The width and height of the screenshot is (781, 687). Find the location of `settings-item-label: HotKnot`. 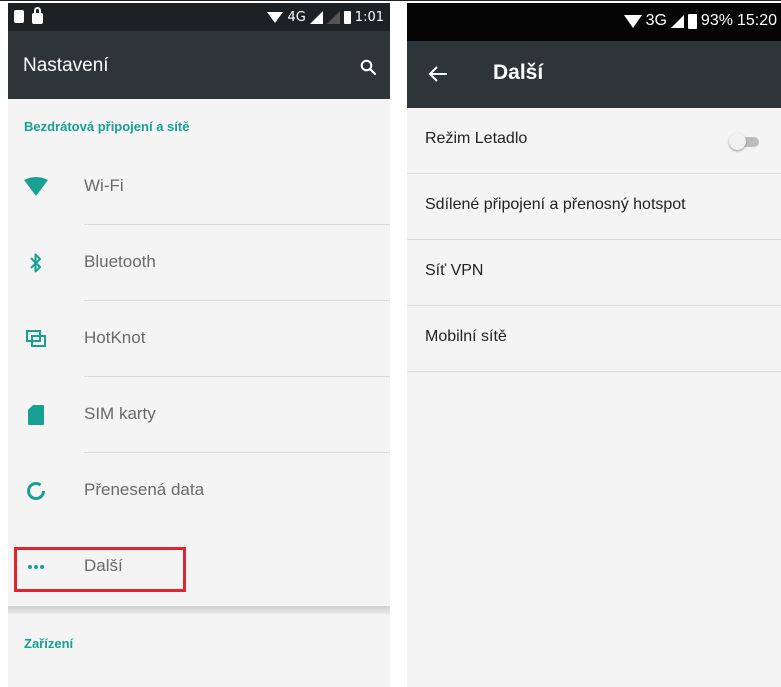

settings-item-label: HotKnot is located at coordinates (115, 337).